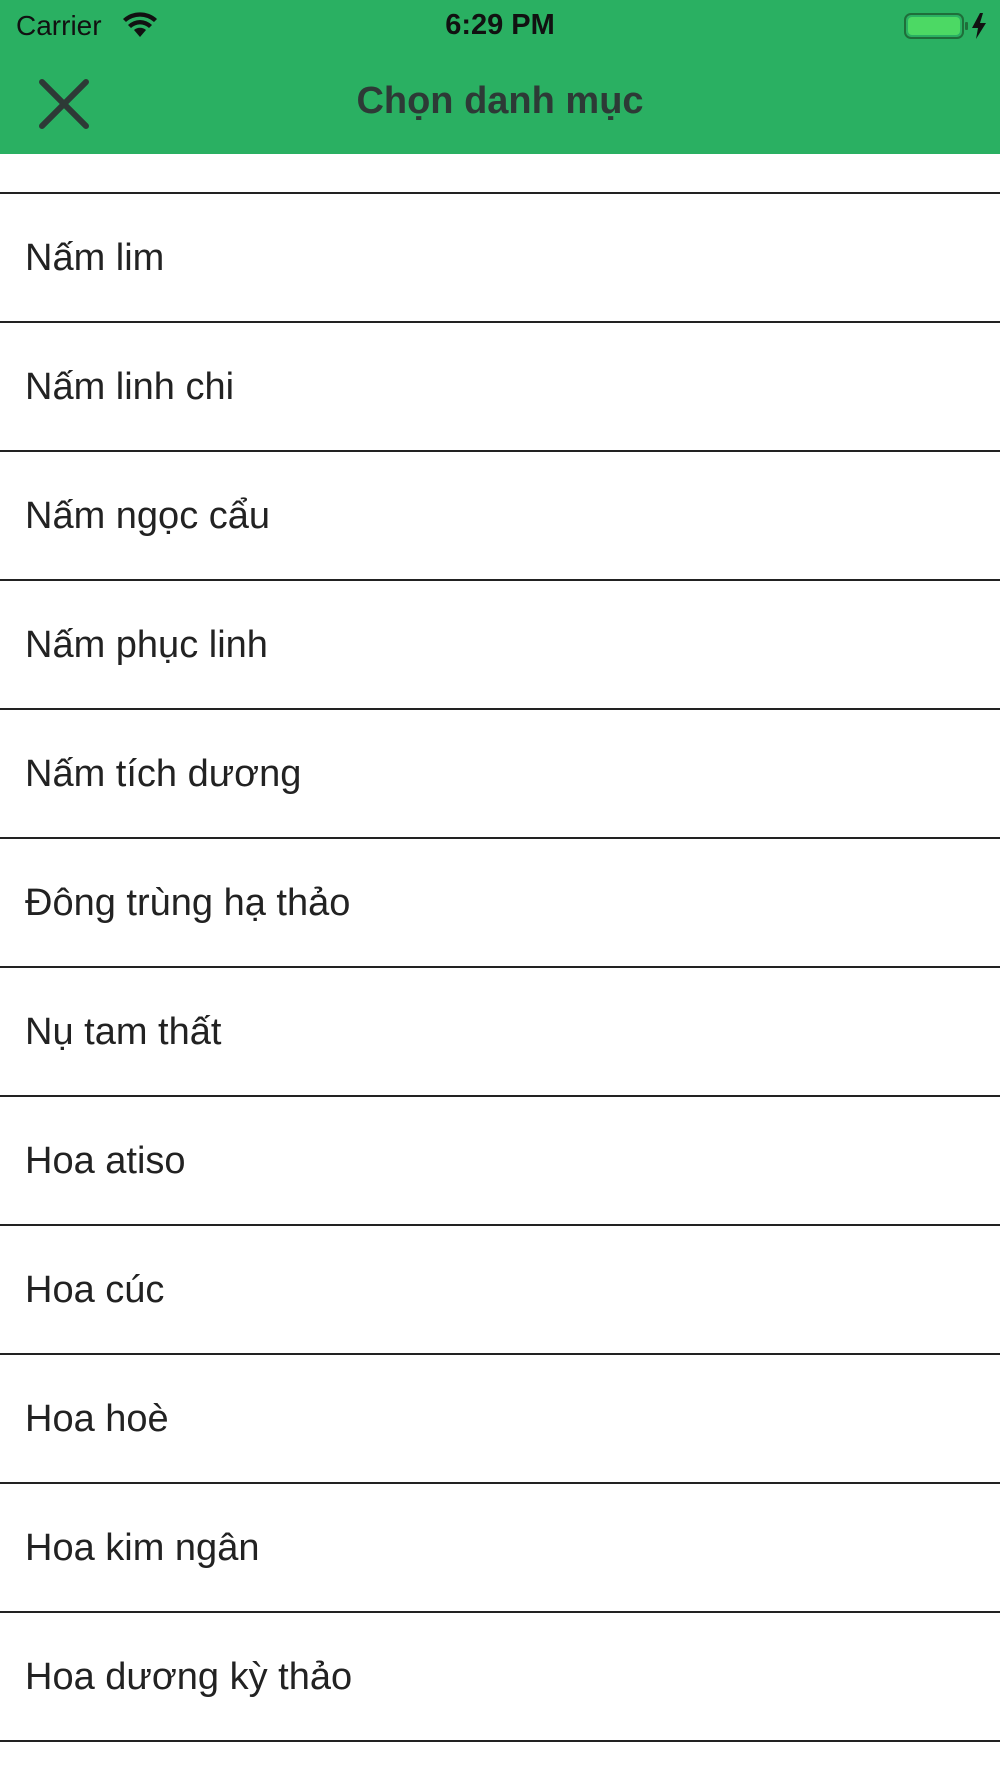 This screenshot has width=1000, height=1778. Describe the element at coordinates (500, 645) in the screenshot. I see `category-row: Nấm phục linh` at that location.